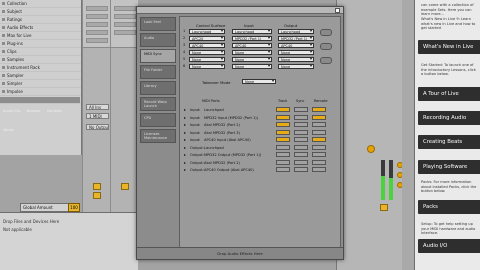 This screenshot has width=480, height=270. What do you see at coordinates (449, 167) in the screenshot?
I see `help-button-playing-software: Playing Software` at bounding box center [449, 167].